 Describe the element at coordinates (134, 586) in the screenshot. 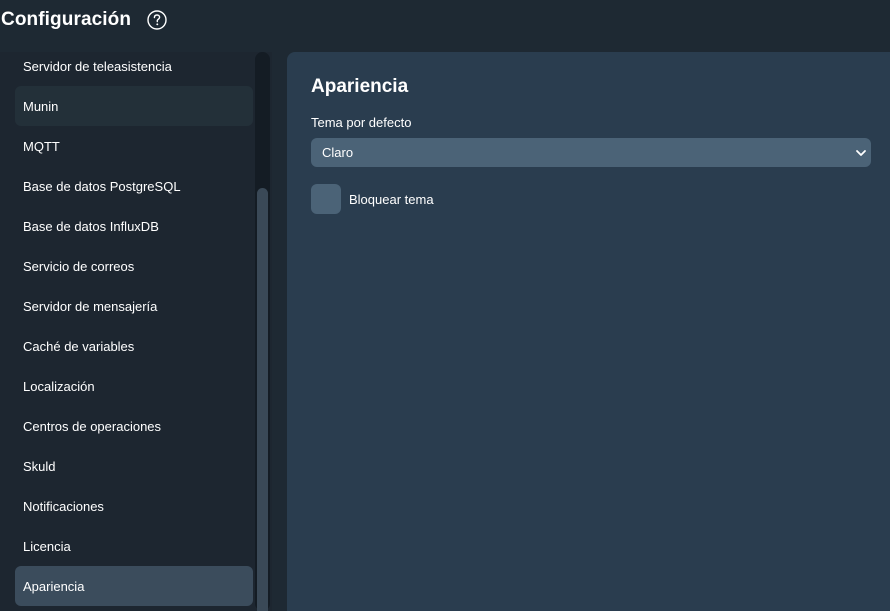

I see `sidebar-item: Apariencia` at that location.